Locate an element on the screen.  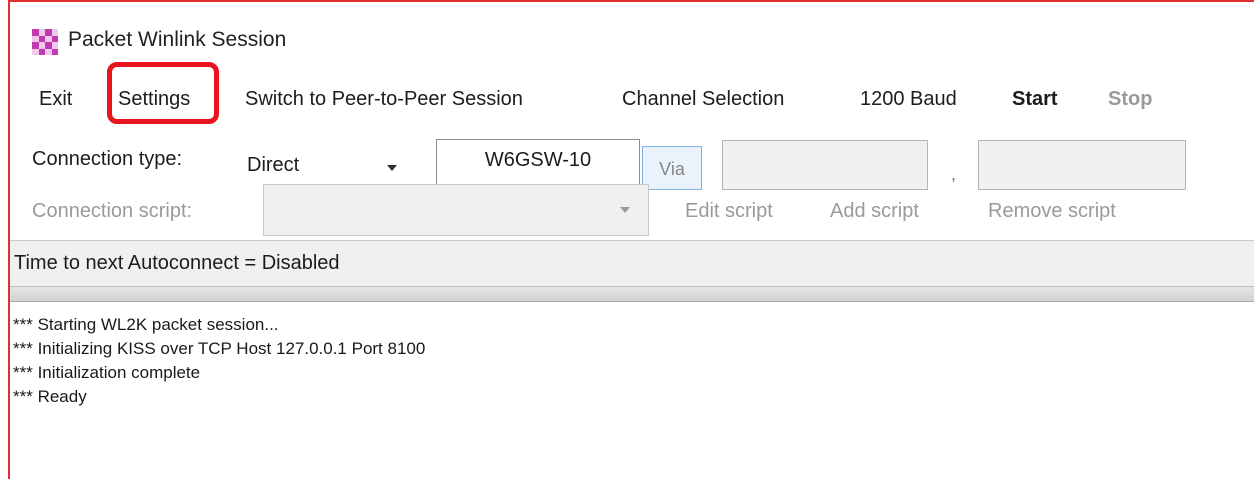
splitter-handle is located at coordinates (632, 294).